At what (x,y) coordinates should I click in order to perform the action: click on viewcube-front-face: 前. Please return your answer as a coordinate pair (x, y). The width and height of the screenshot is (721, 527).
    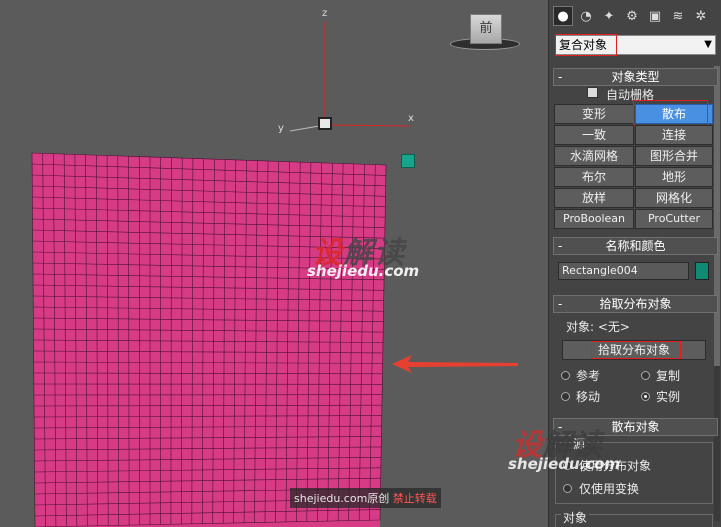
    Looking at the image, I should click on (486, 29).